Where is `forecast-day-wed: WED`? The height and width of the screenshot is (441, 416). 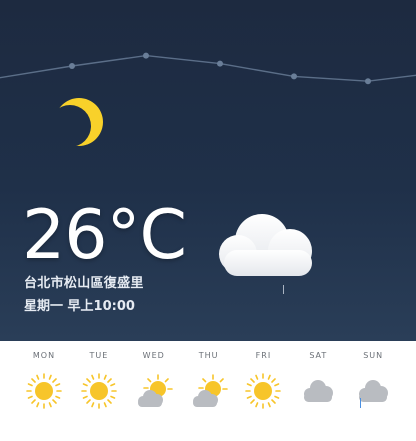 forecast-day-wed: WED is located at coordinates (153, 391).